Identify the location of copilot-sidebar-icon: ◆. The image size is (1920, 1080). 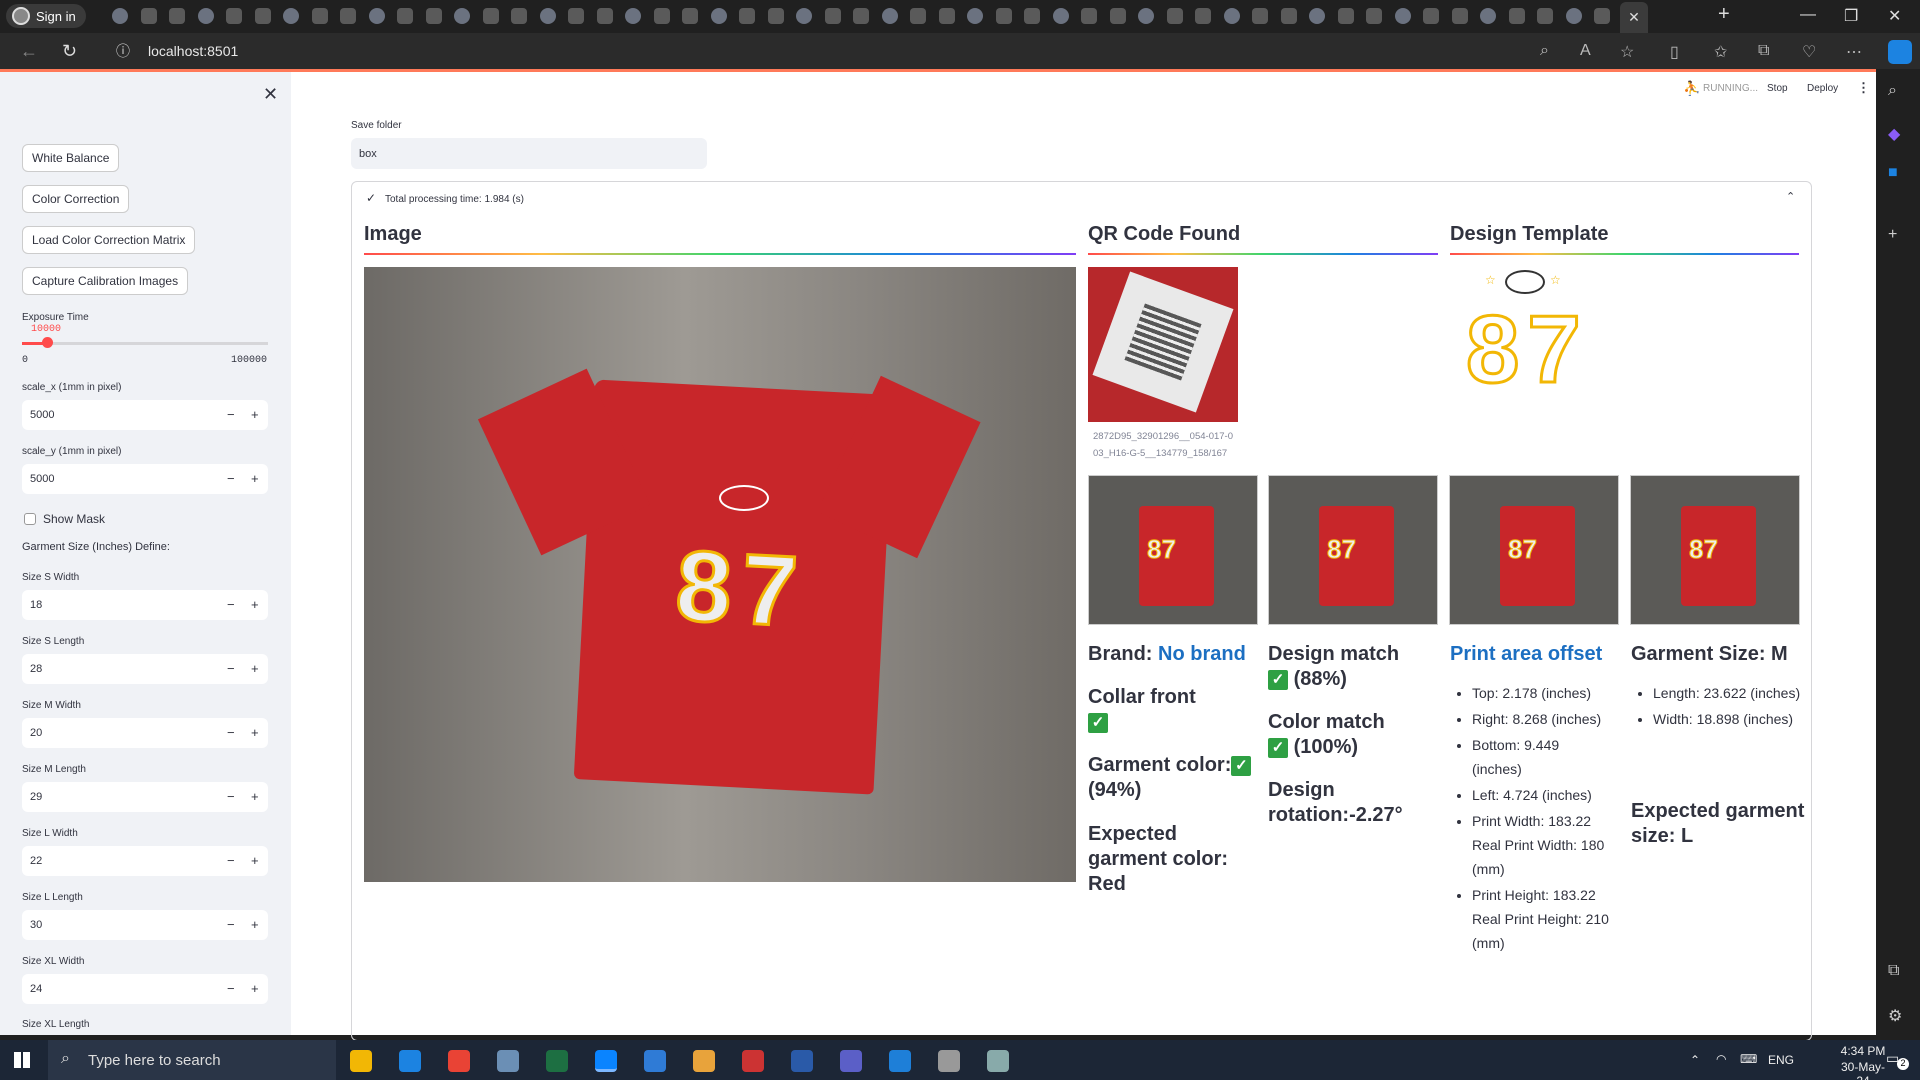
(1894, 134).